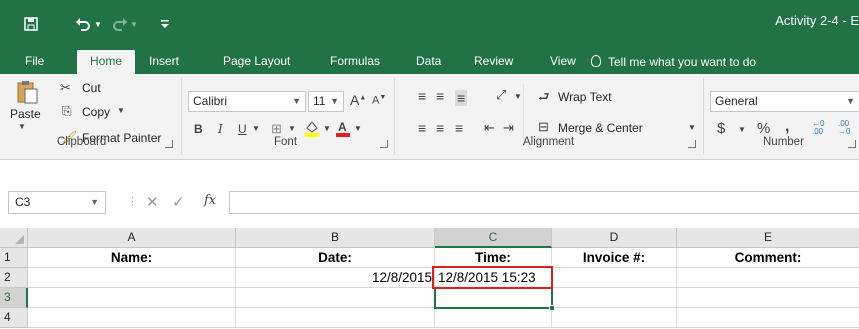 The image size is (859, 329). I want to click on font-name-dropdown: Calibri ▼, so click(247, 101).